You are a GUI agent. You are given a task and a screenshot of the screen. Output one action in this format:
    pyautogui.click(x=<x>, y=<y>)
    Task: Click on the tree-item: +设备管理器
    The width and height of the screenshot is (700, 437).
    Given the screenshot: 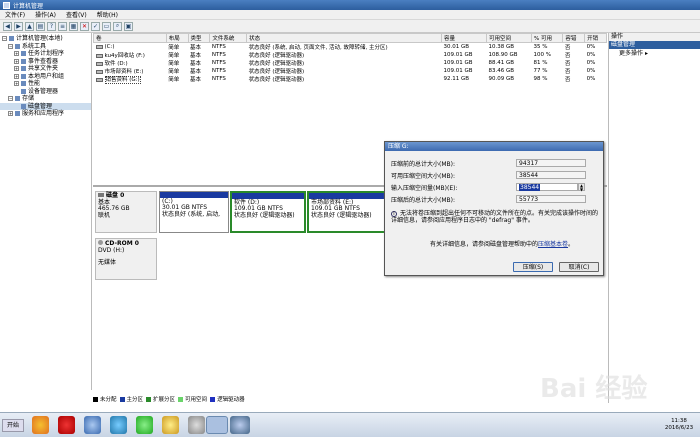 What is the action you would take?
    pyautogui.click(x=45, y=92)
    